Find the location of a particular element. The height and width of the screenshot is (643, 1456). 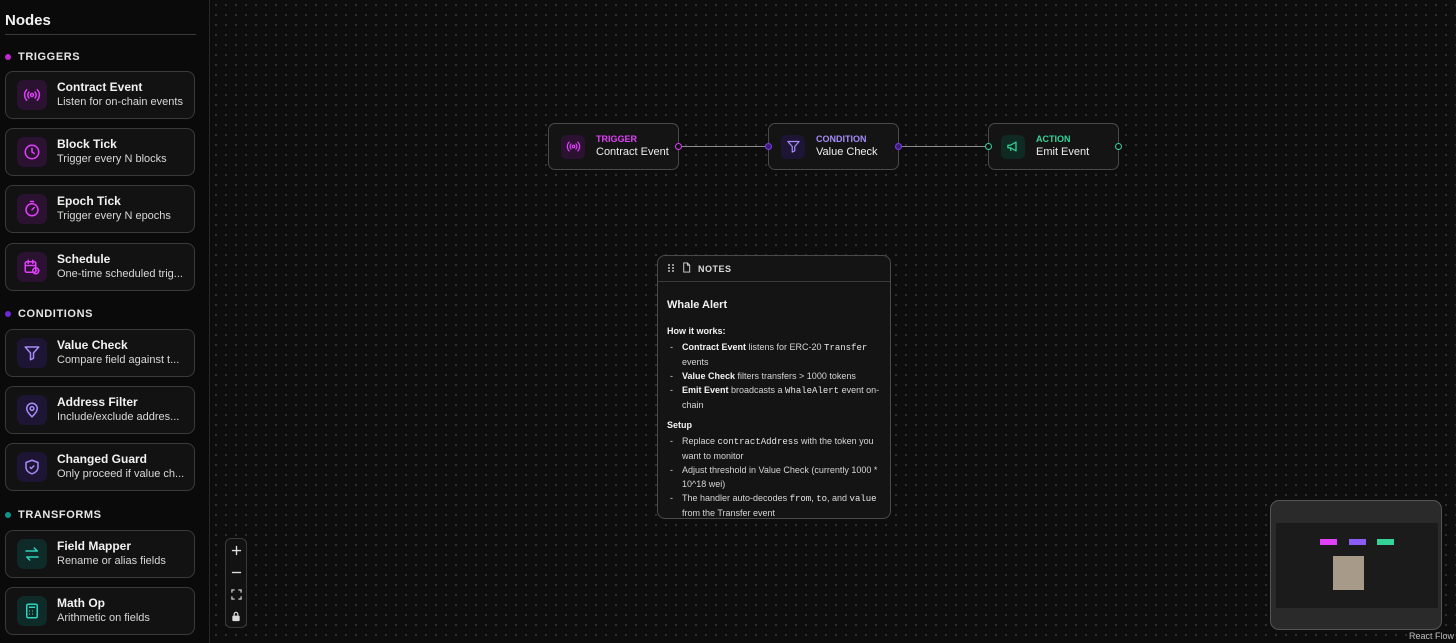

lock-icon is located at coordinates (236, 616).